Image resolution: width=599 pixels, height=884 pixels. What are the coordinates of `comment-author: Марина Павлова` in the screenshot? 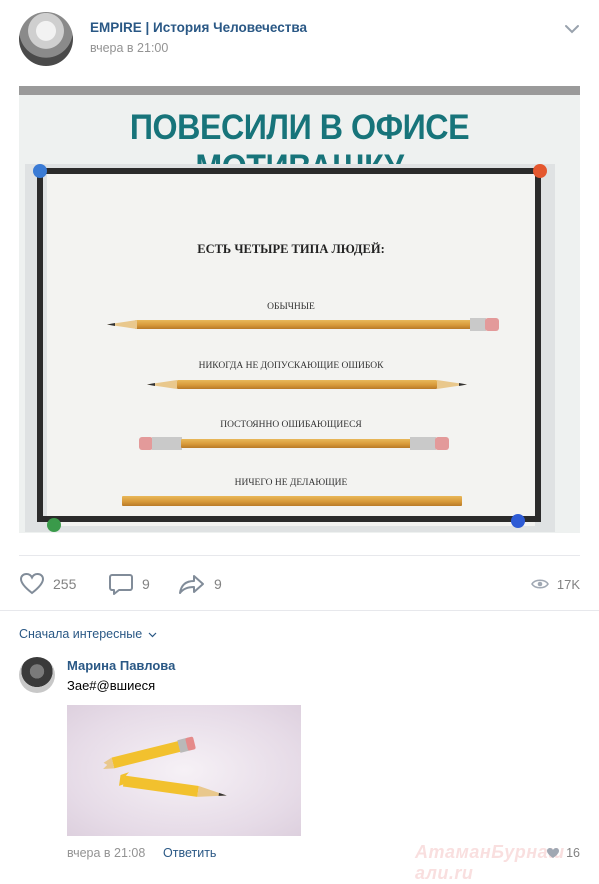 It's located at (121, 665).